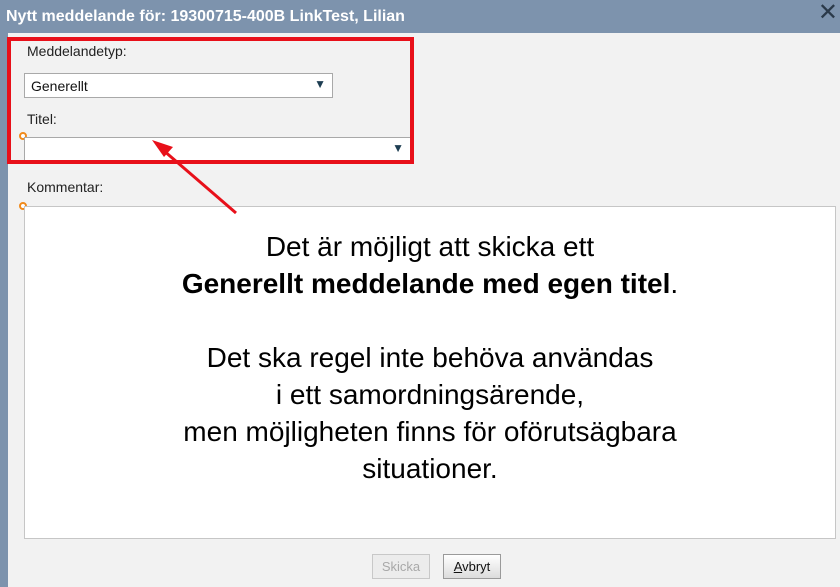  Describe the element at coordinates (59, 86) in the screenshot. I see `message-type-value: Generellt` at that location.